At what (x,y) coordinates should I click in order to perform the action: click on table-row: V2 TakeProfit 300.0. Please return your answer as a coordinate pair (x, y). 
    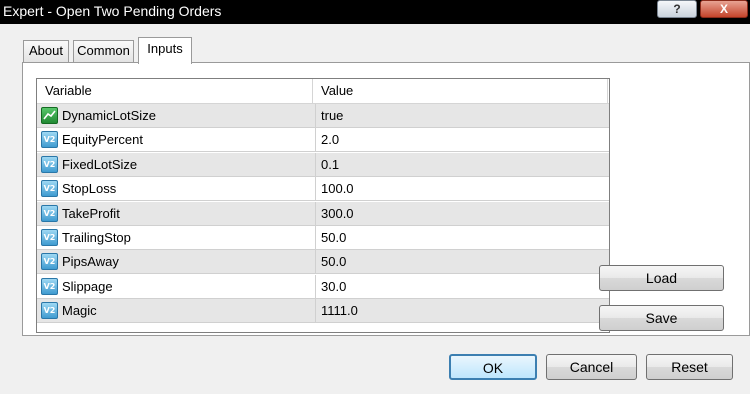
    Looking at the image, I should click on (323, 213).